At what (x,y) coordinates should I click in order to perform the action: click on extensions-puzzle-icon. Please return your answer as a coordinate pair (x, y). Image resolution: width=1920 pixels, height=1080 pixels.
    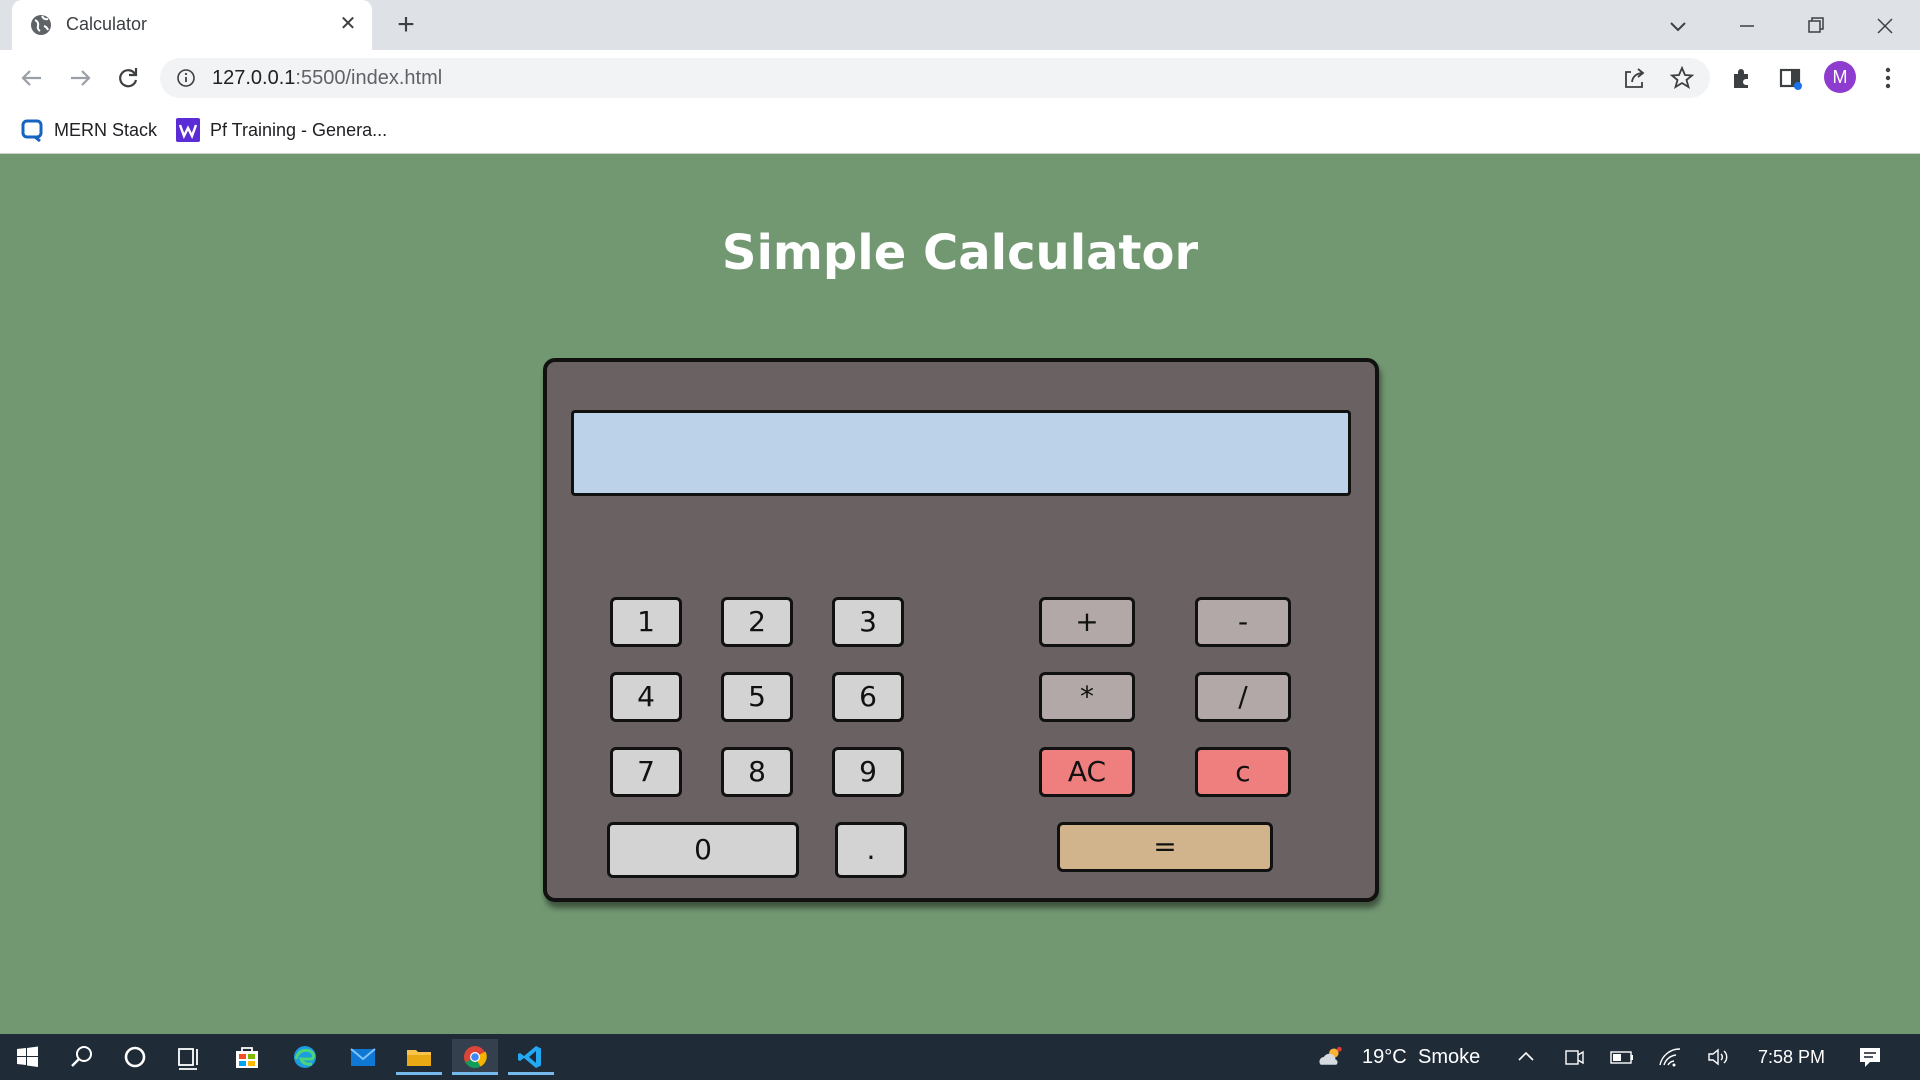
    Looking at the image, I should click on (1742, 78).